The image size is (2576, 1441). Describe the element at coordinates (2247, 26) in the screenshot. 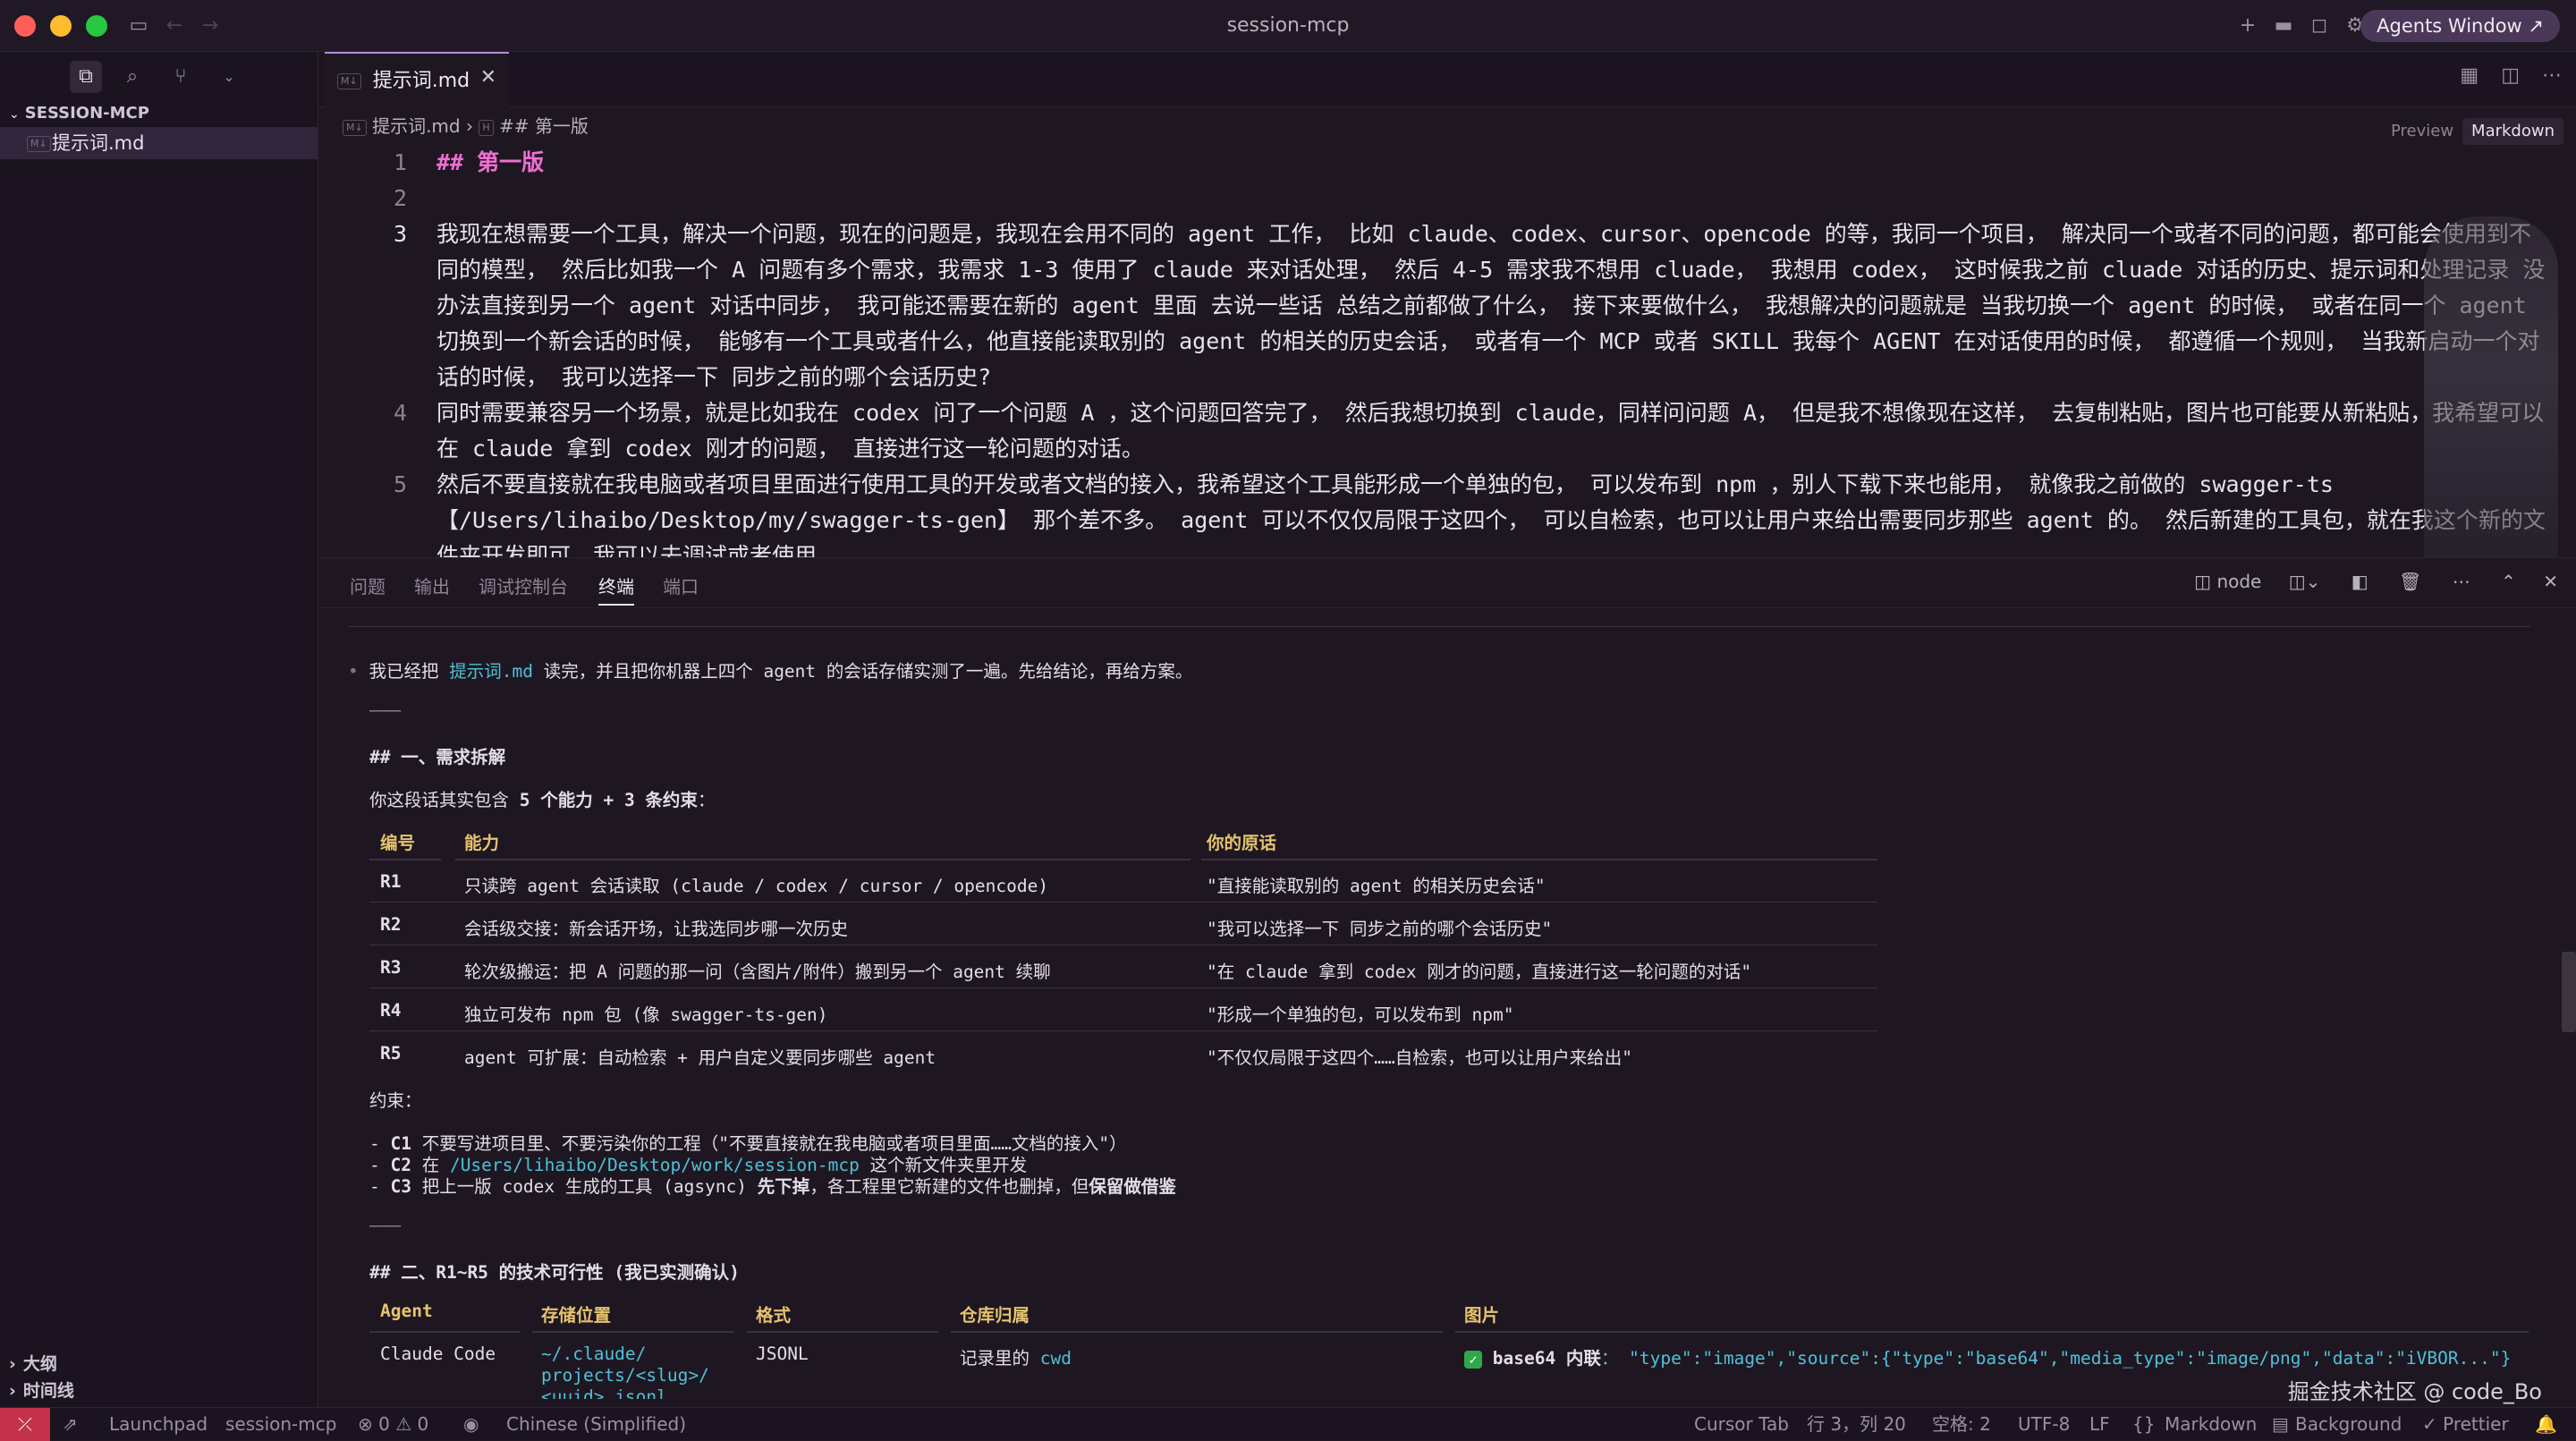

I see `plus-icon: +` at that location.